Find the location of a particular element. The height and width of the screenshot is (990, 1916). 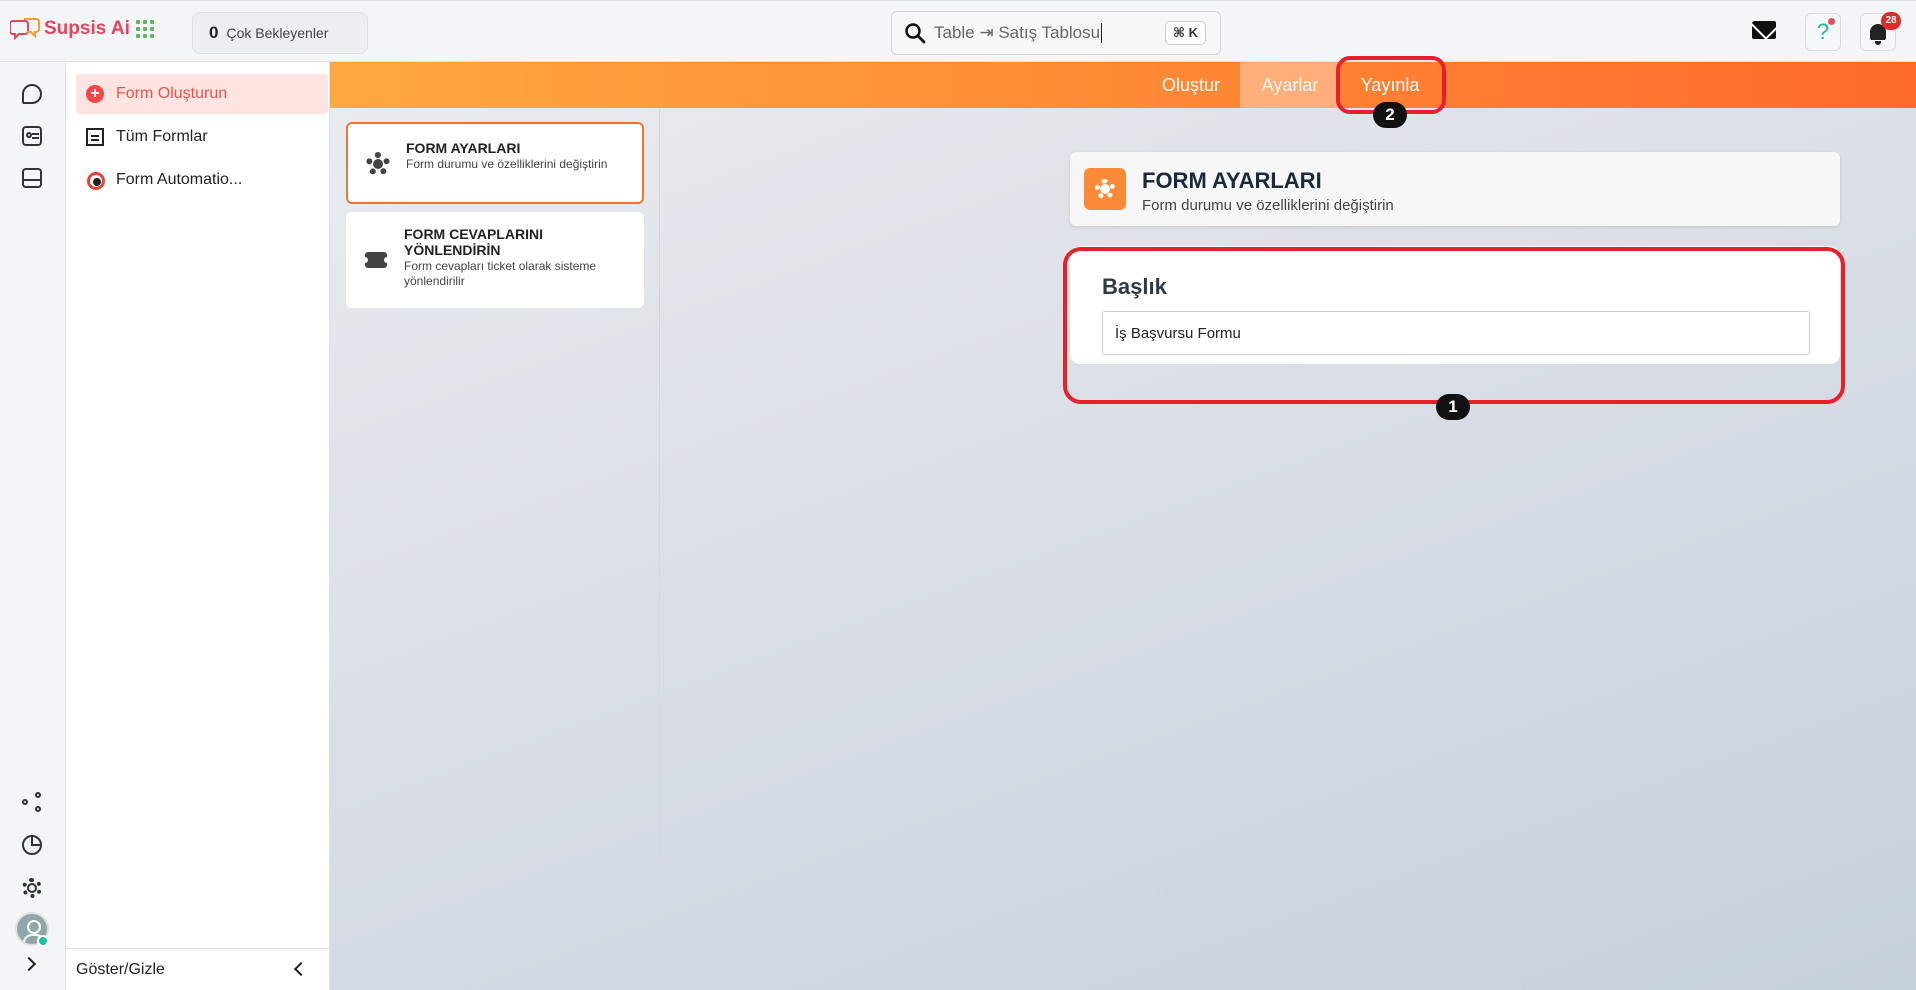

step-marker-1: 1 is located at coordinates (1453, 407).